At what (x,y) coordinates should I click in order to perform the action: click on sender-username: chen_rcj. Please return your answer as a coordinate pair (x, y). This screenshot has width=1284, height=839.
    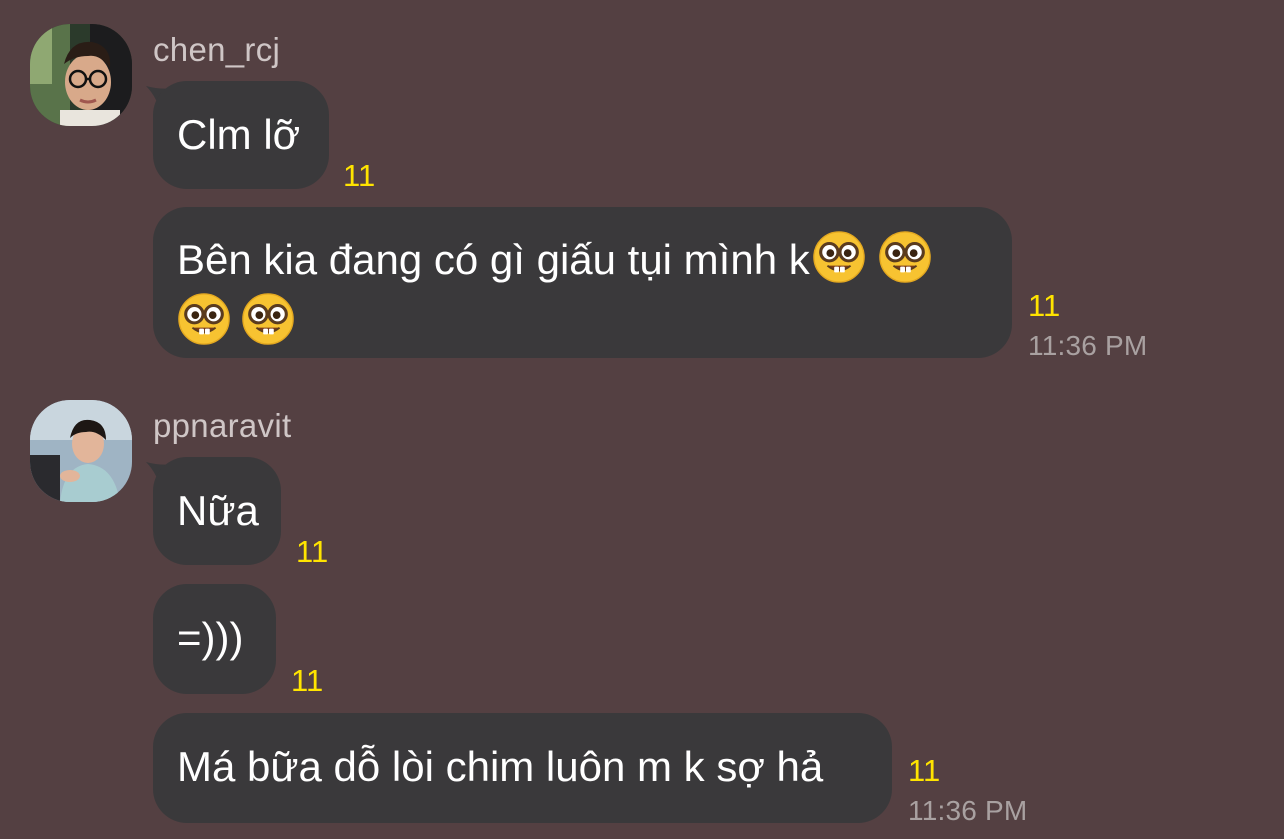
    Looking at the image, I should click on (216, 50).